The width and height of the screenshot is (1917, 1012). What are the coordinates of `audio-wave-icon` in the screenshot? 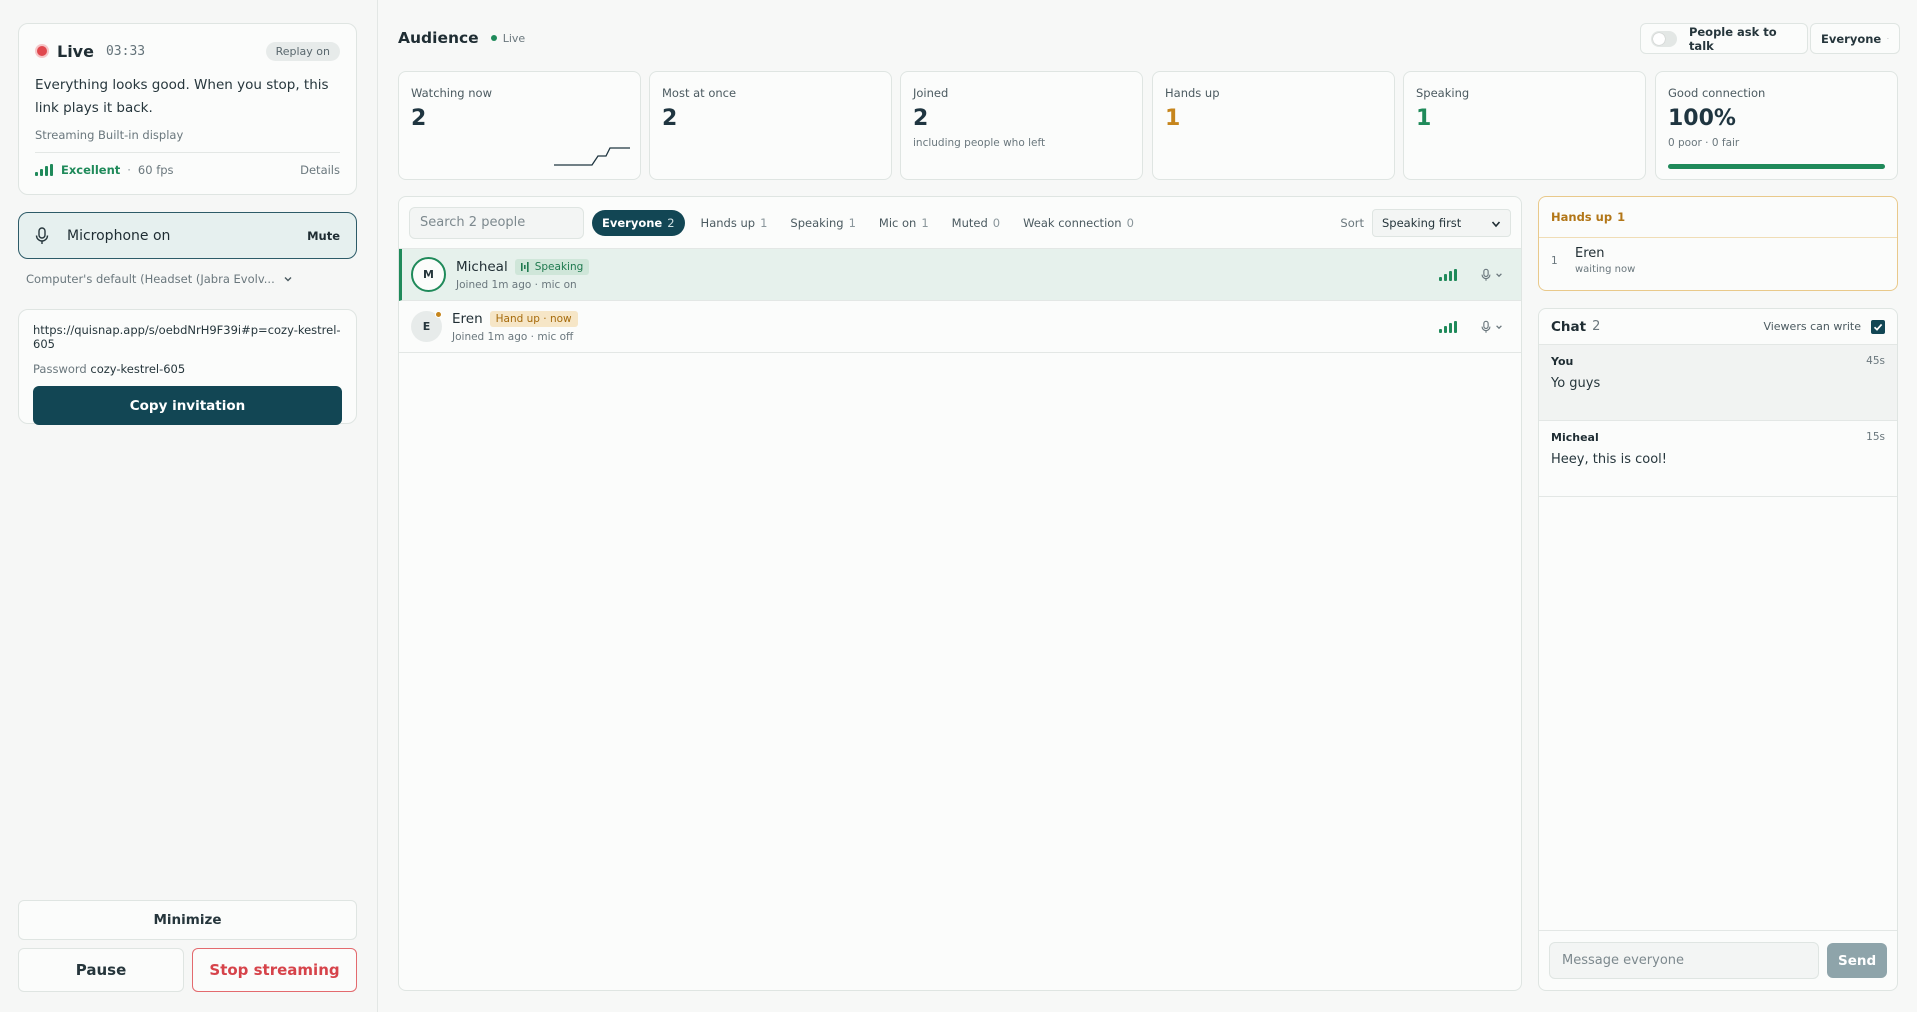 It's located at (524, 266).